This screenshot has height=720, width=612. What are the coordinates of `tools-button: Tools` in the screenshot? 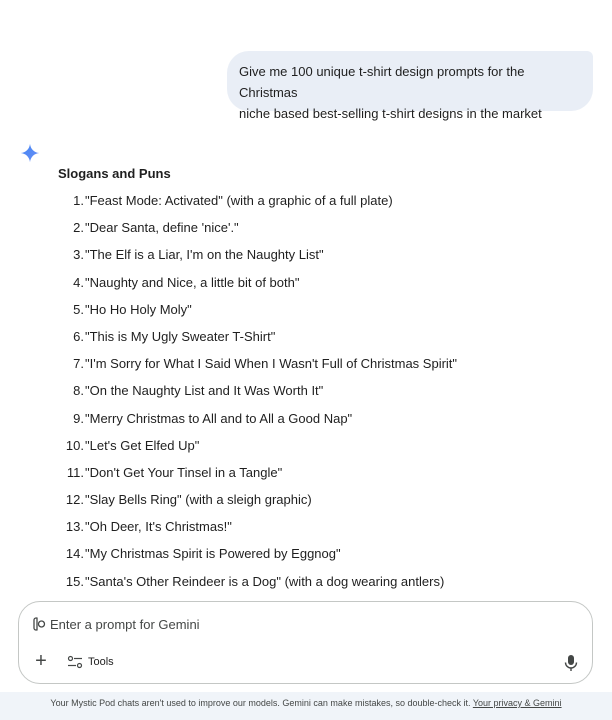 It's located at (90, 662).